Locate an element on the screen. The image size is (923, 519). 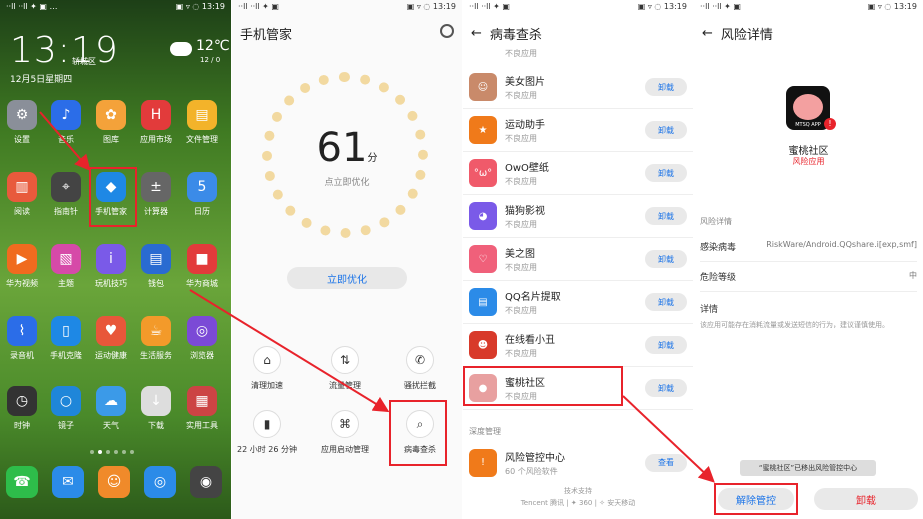
risk-center-count: 60 个风险软件 is located at coordinates (531, 471).